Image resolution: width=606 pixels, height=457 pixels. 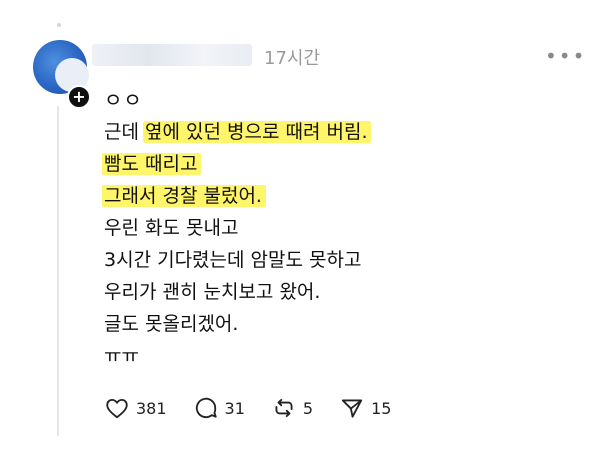 I want to click on repost-icon, so click(x=284, y=408).